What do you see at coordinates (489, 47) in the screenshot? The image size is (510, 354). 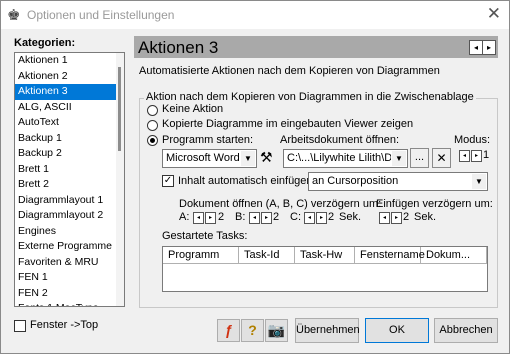 I see `next-page-button: ▸` at bounding box center [489, 47].